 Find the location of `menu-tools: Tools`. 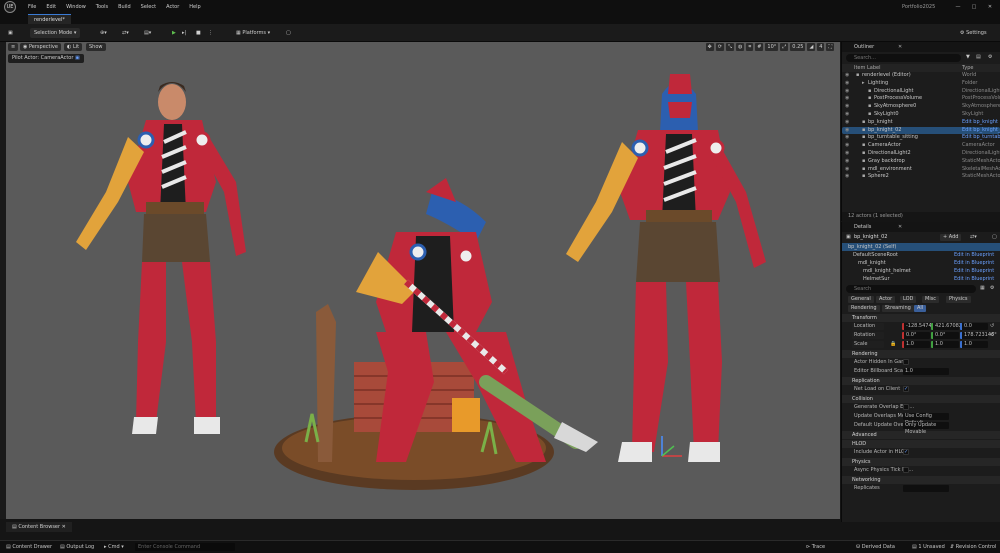

menu-tools: Tools is located at coordinates (102, 7).